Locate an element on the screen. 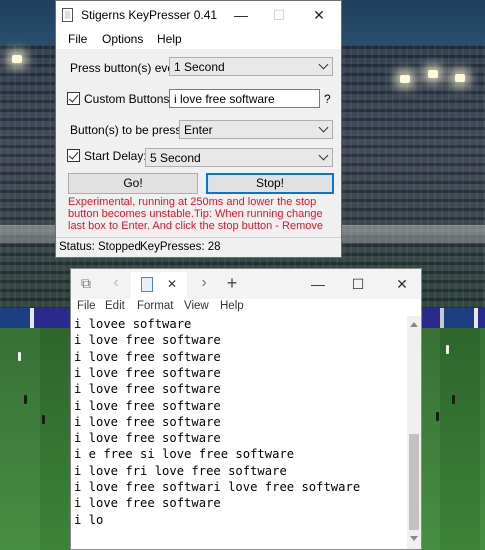 The height and width of the screenshot is (550, 485). stop-button: Stop! is located at coordinates (270, 183).